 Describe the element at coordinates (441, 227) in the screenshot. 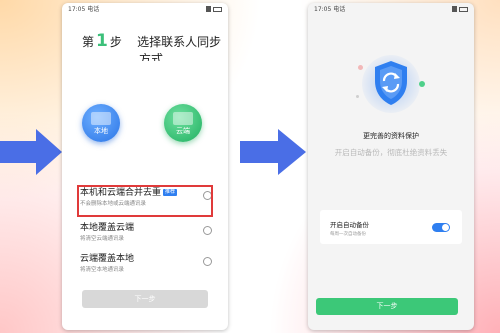

I see `auto-backup-toggle` at that location.